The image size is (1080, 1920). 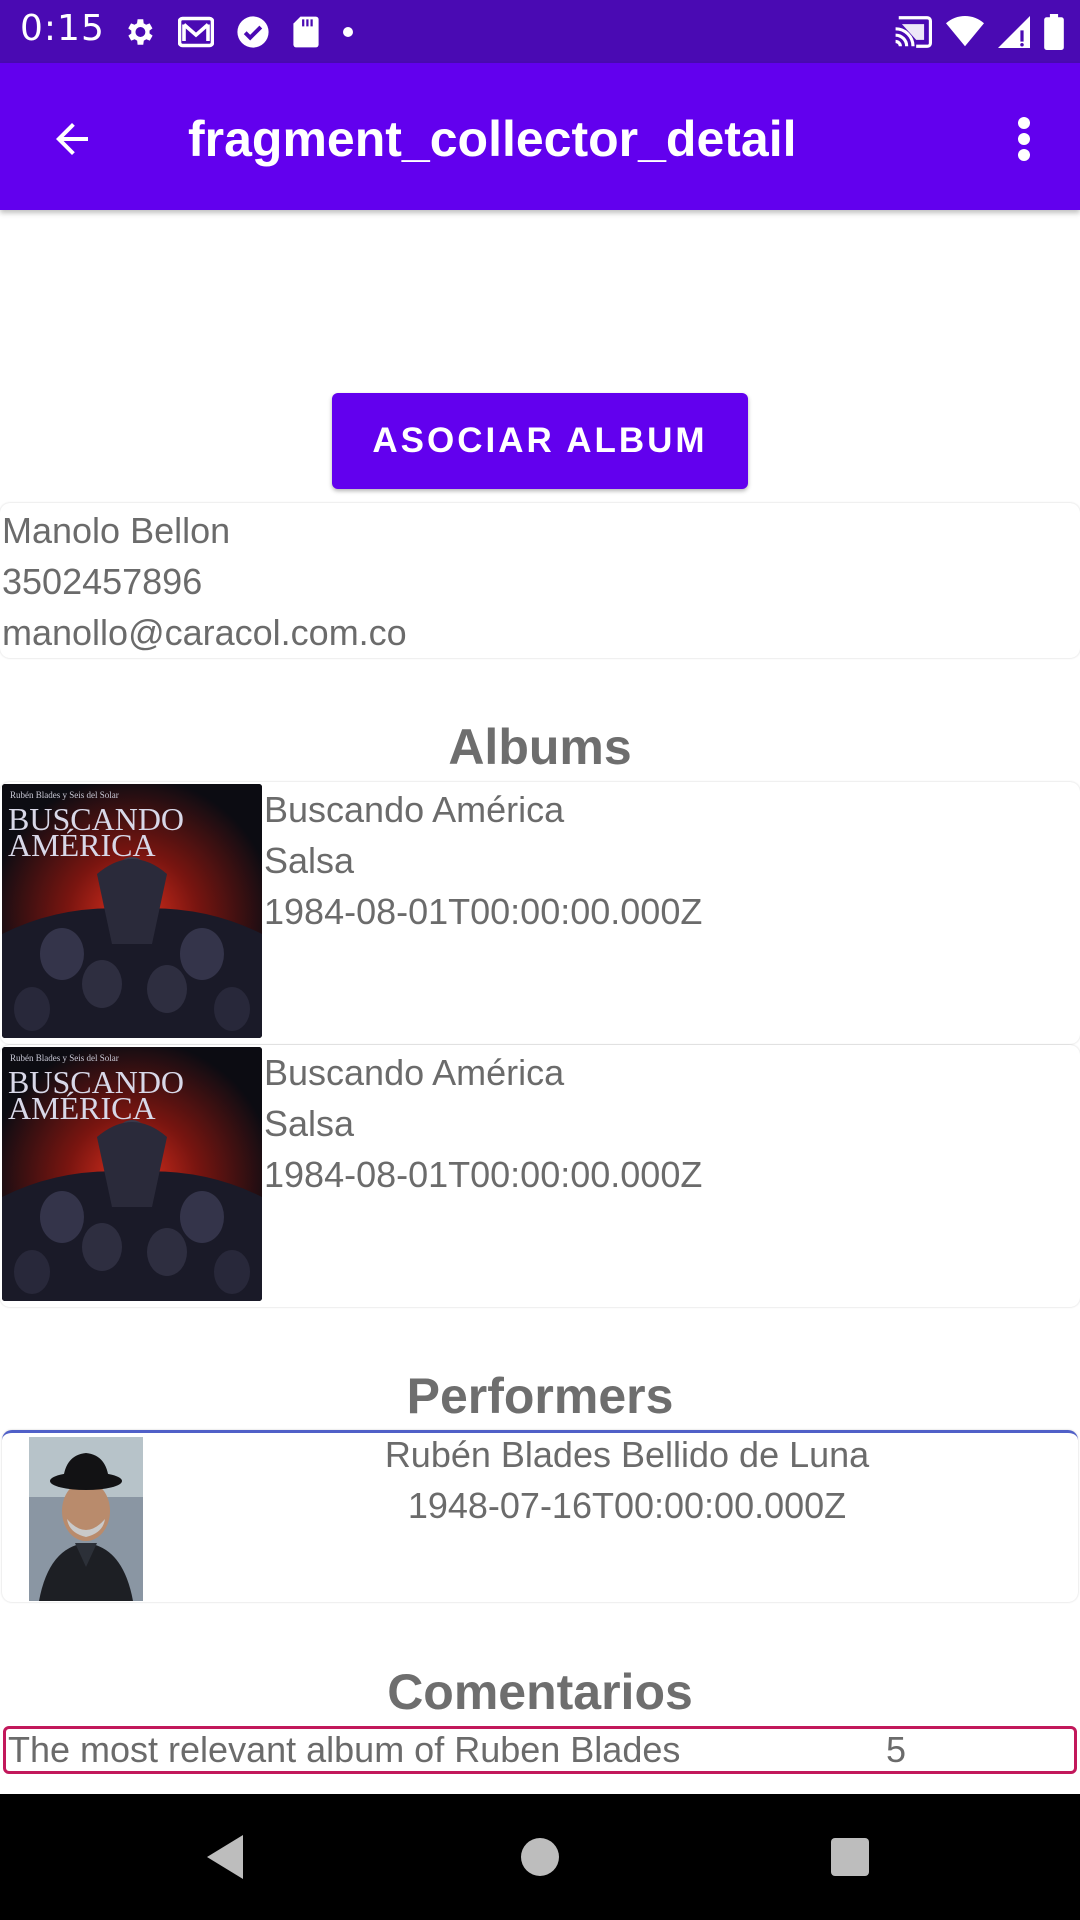 I want to click on battery-icon, so click(x=1054, y=32).